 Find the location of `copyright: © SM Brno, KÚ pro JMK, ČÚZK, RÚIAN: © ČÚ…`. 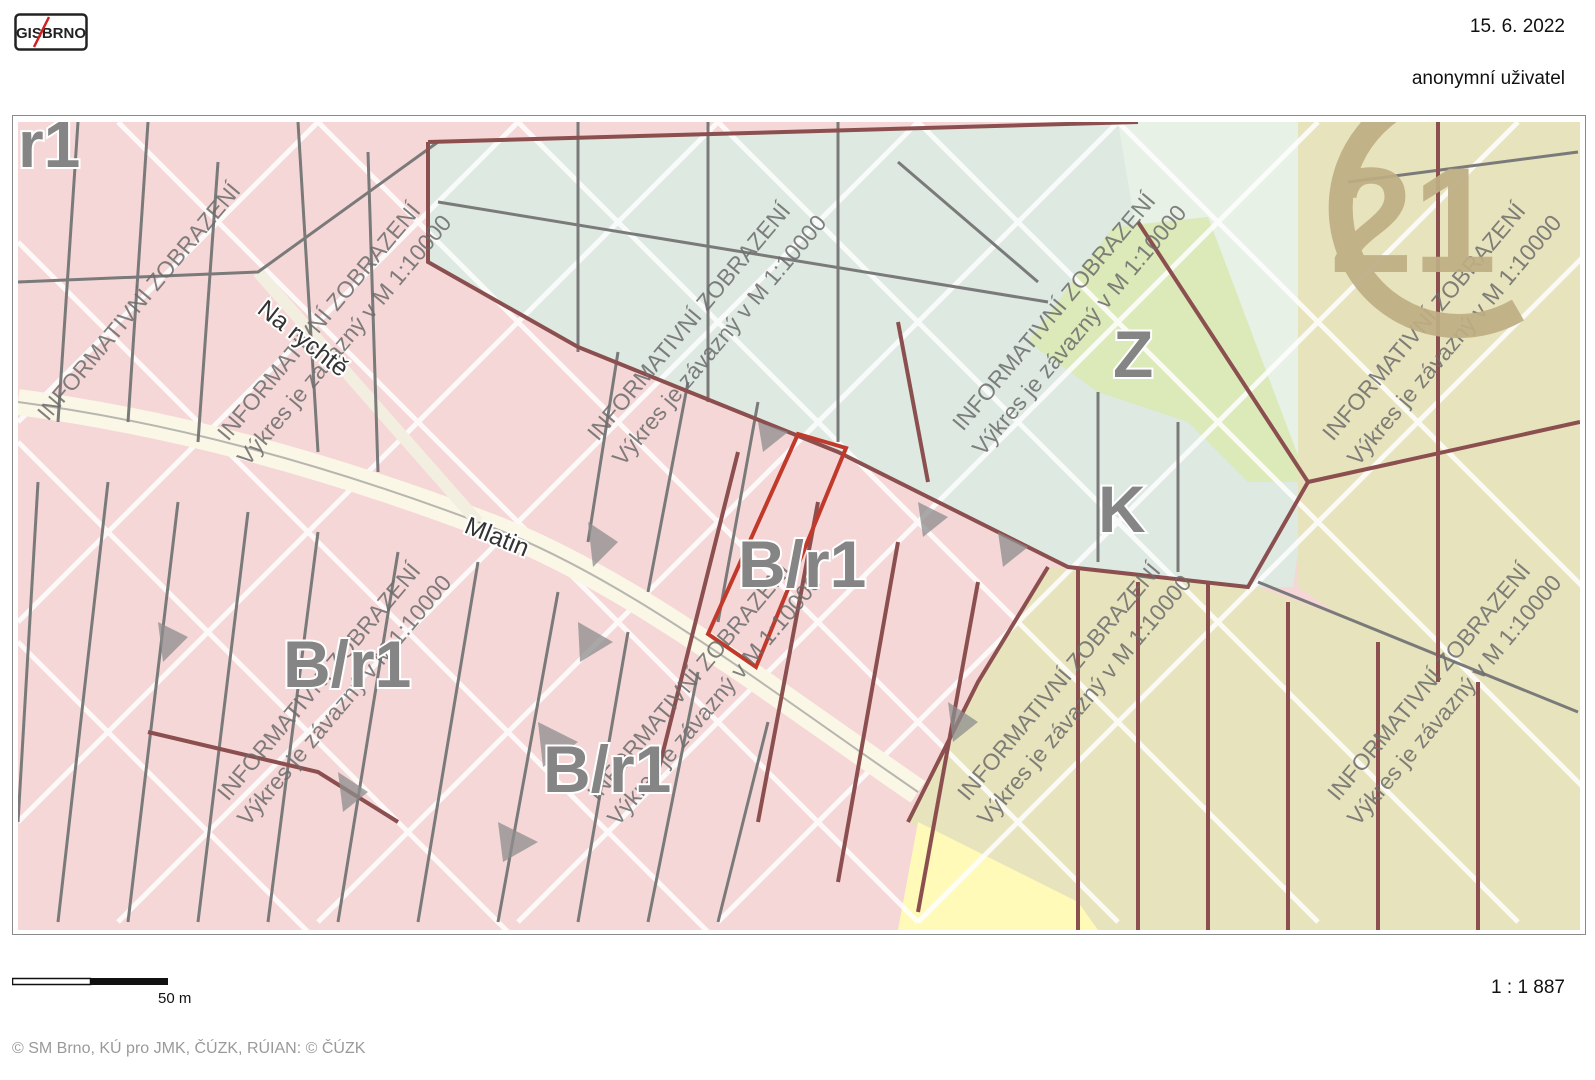

copyright: © SM Brno, KÚ pro JMK, ČÚZK, RÚIAN: © ČÚ… is located at coordinates (189, 1048).